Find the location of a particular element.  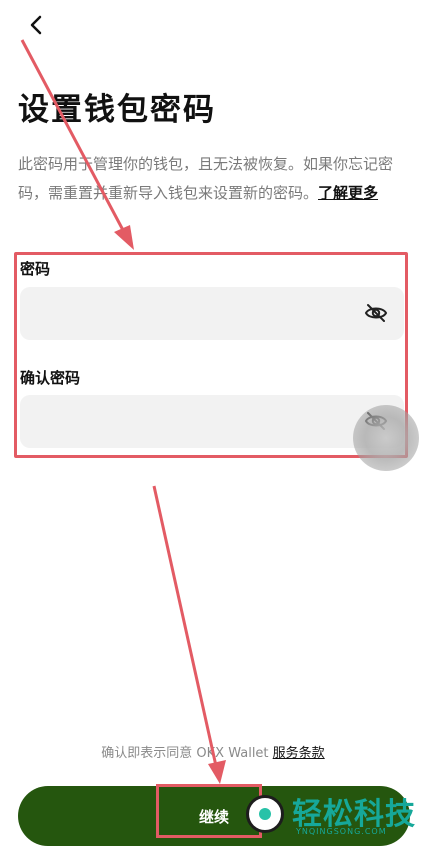

arrow-line-top is located at coordinates (73, 136).